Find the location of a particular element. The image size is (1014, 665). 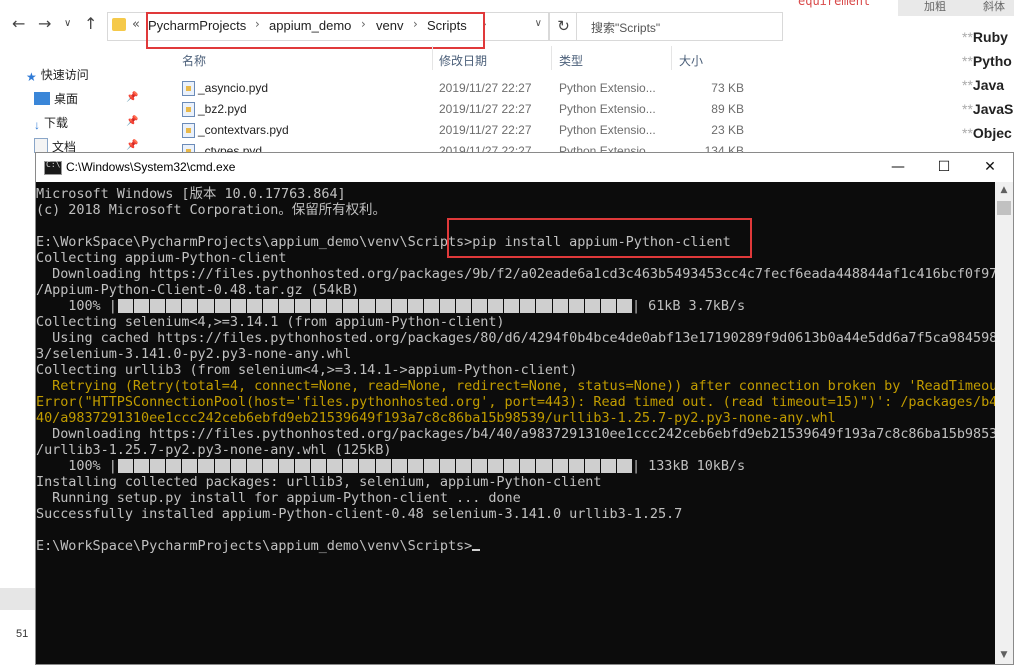

background-red-text: equirement is located at coordinates (834, 4).